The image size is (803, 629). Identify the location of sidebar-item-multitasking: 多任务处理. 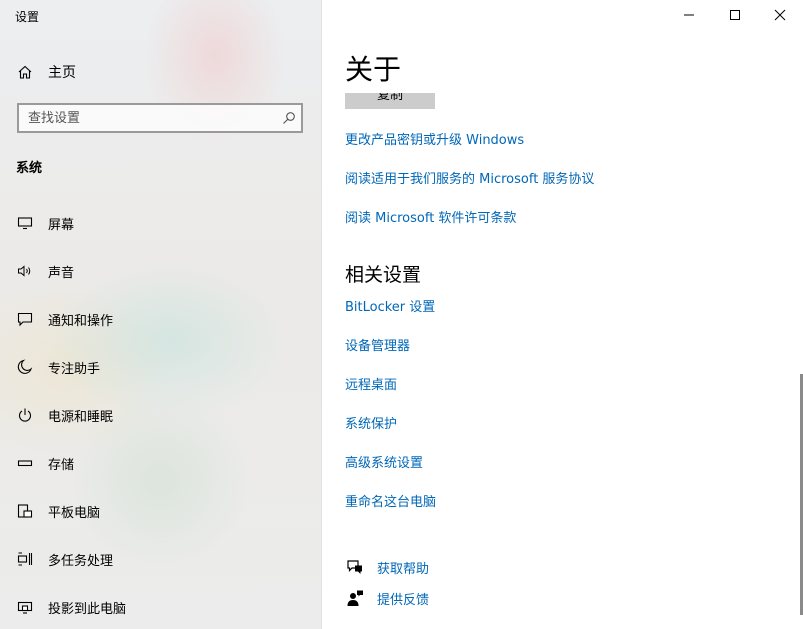
(64, 559).